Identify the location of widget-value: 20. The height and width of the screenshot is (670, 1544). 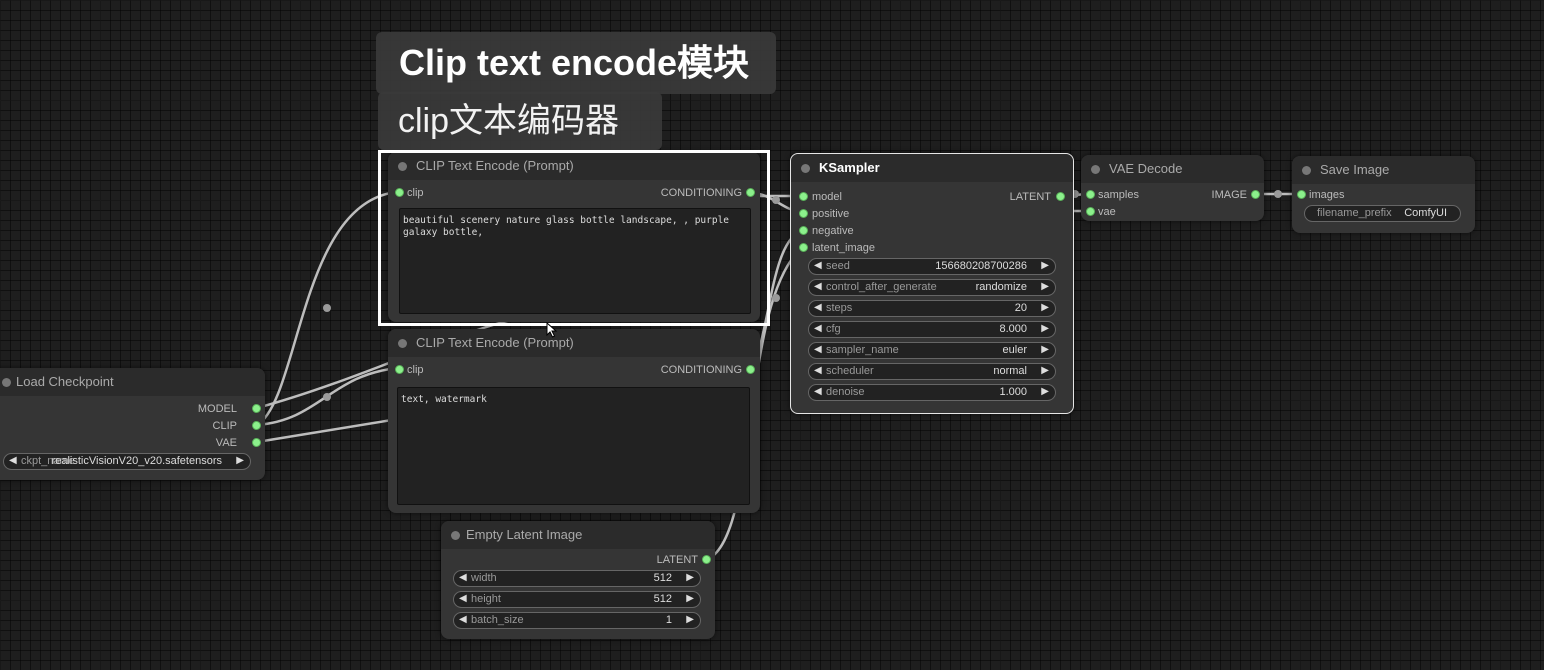
(1020, 308).